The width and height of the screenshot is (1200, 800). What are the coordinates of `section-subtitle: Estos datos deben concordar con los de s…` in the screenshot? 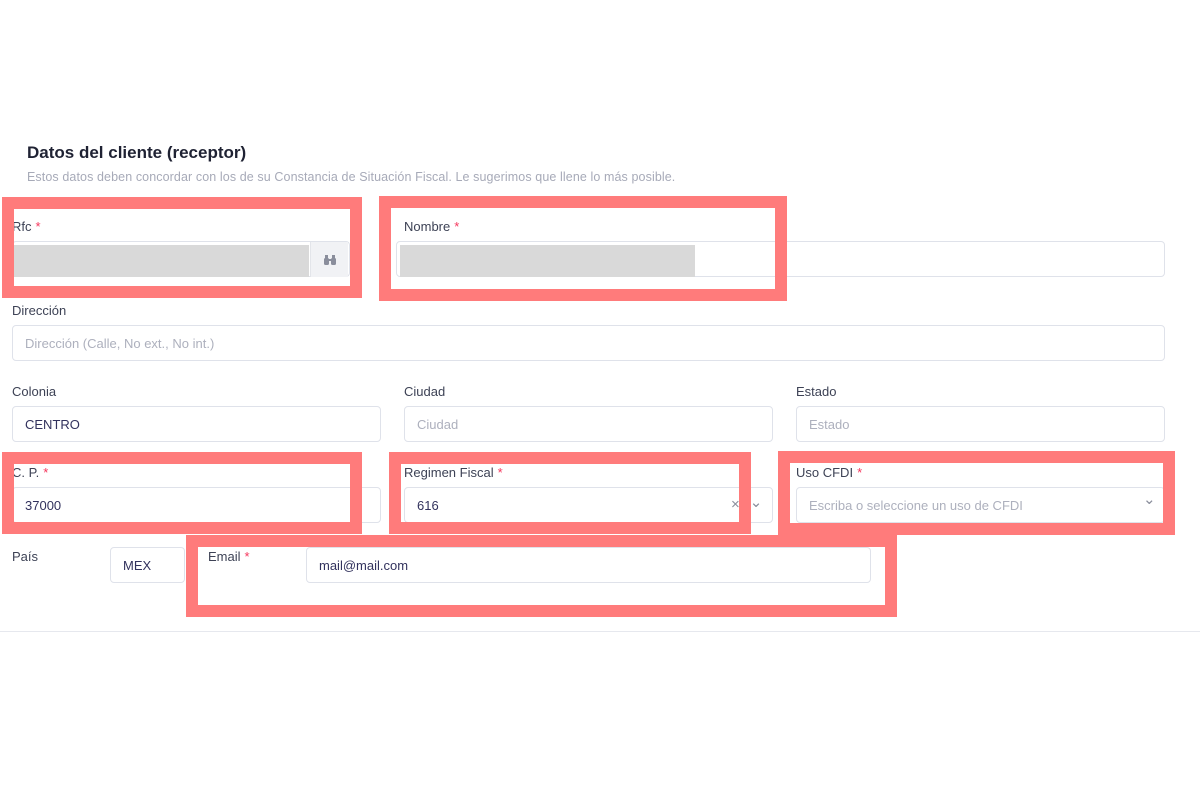 It's located at (351, 177).